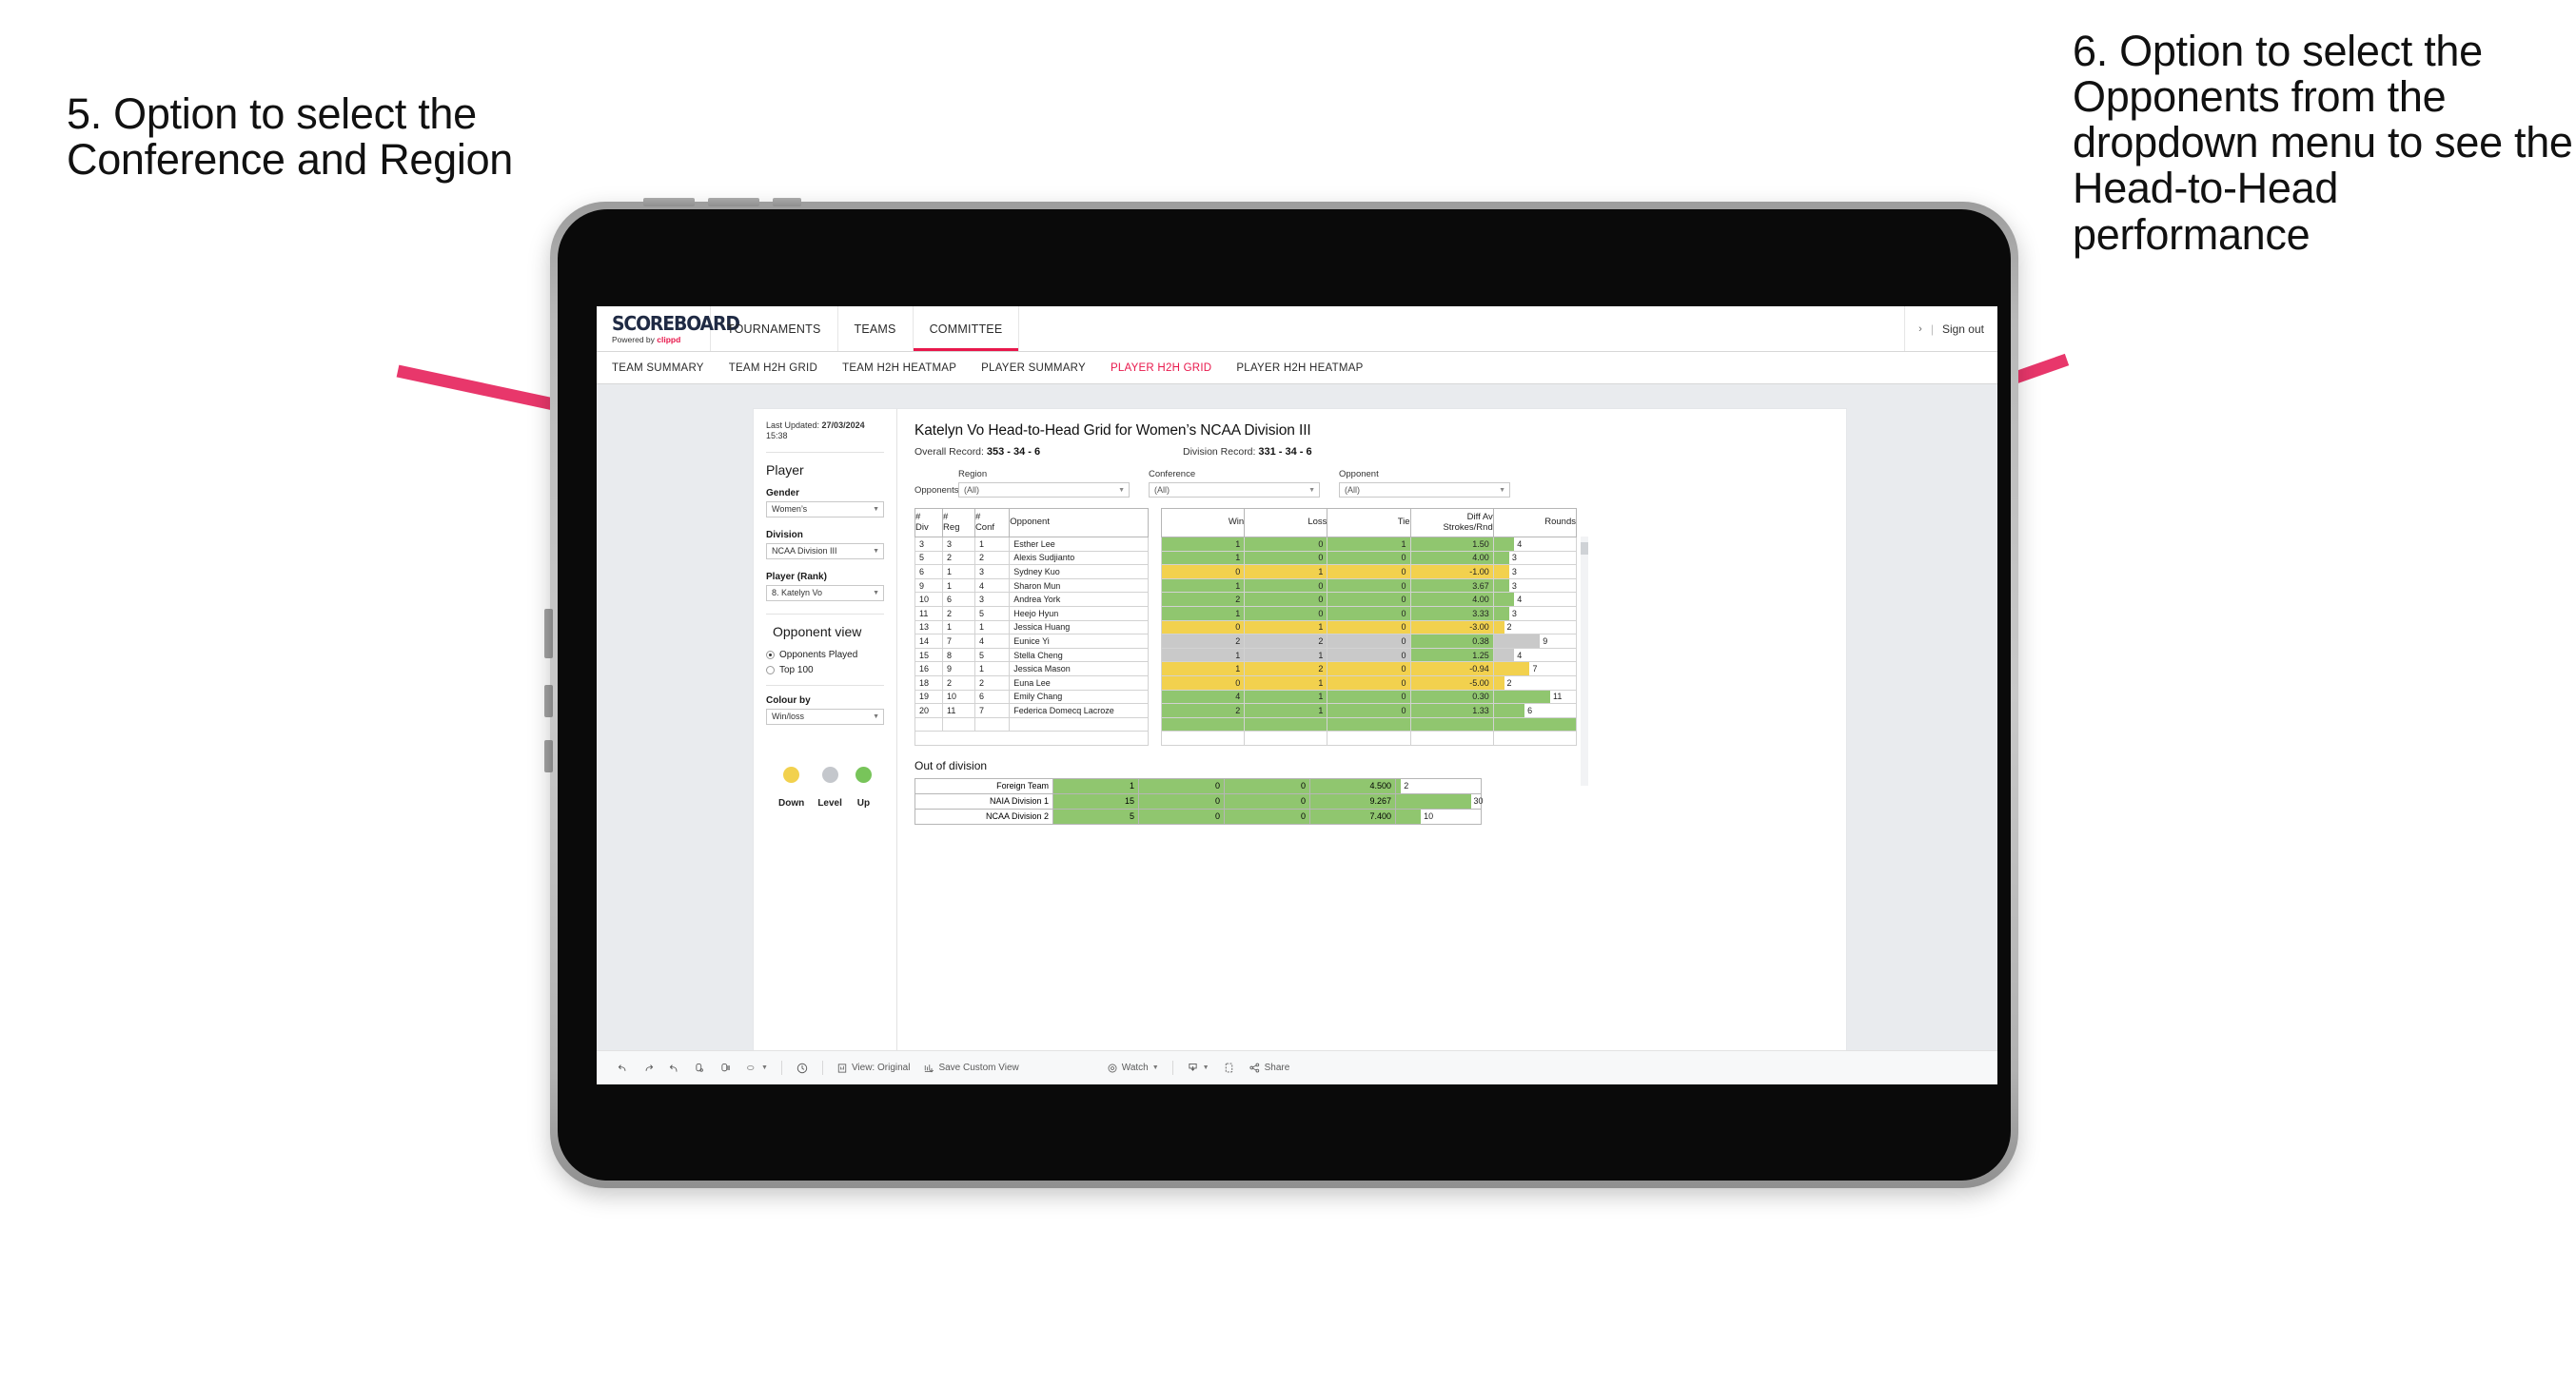  What do you see at coordinates (1246, 571) in the screenshot?
I see `table-row: 6 1 3 Sydney Kuo 0 1 0 -1.00 3` at bounding box center [1246, 571].